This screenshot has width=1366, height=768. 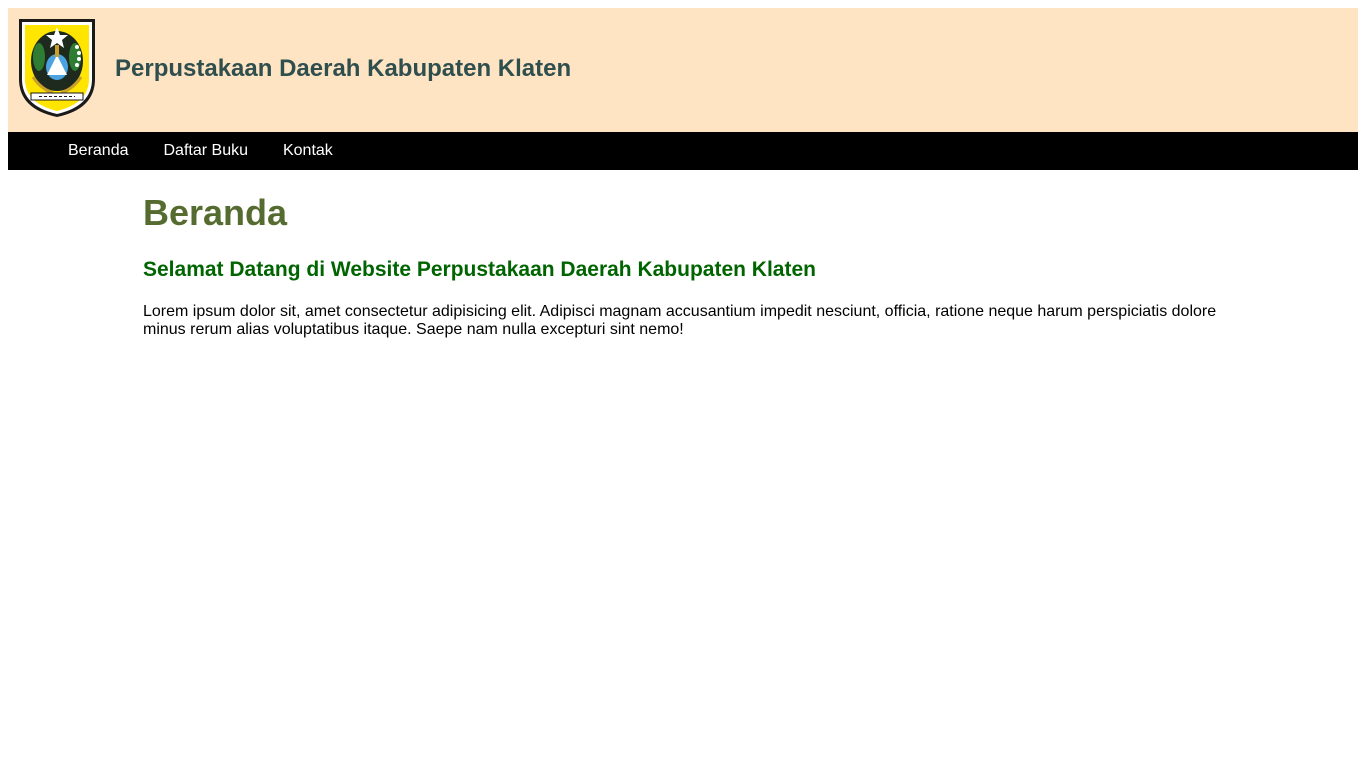 What do you see at coordinates (206, 151) in the screenshot?
I see `nav-link-daftar-buku: Daftar Buku` at bounding box center [206, 151].